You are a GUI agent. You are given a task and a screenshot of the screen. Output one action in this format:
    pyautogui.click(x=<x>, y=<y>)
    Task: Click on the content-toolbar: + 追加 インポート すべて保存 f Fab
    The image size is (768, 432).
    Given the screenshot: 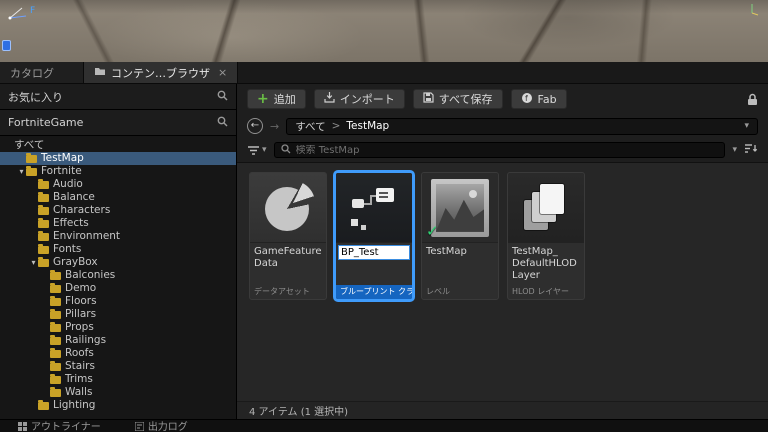 What is the action you would take?
    pyautogui.click(x=502, y=99)
    